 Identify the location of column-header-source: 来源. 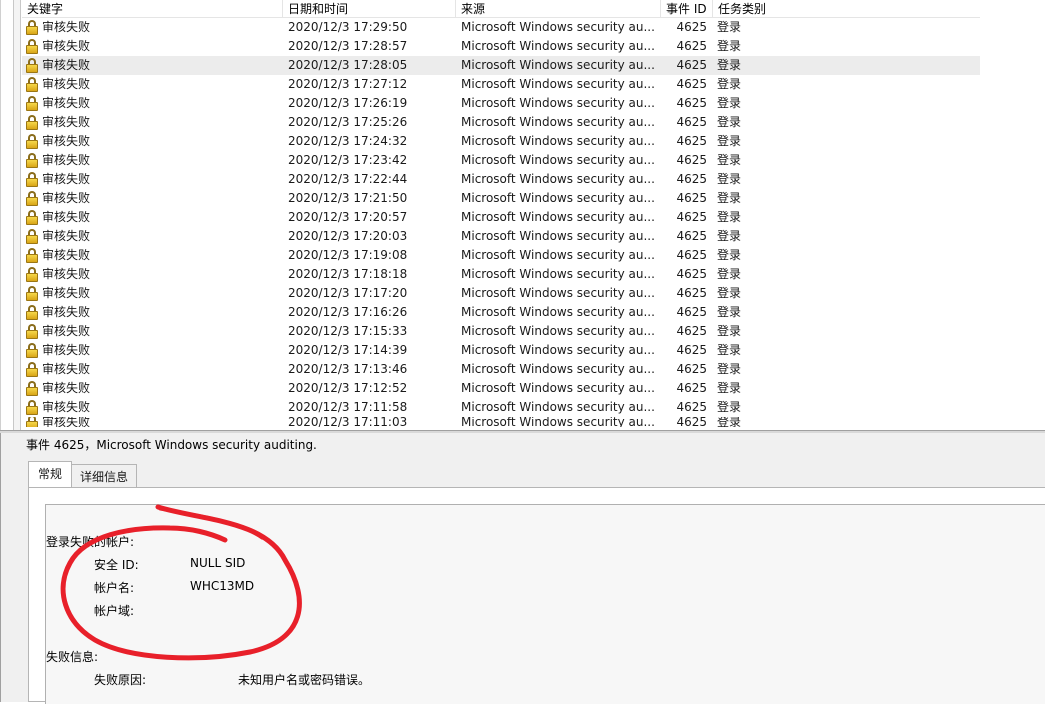
(558, 9).